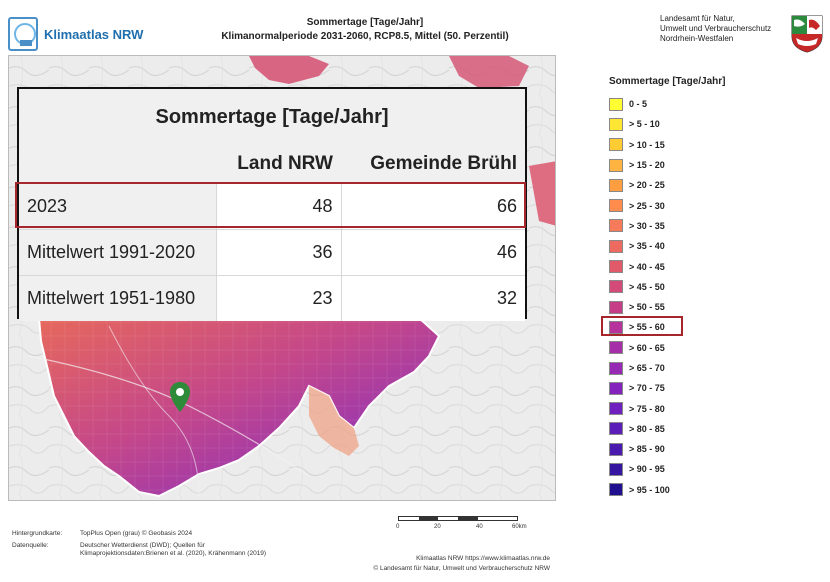 The image size is (830, 582). I want to click on land-value: 48, so click(278, 205).